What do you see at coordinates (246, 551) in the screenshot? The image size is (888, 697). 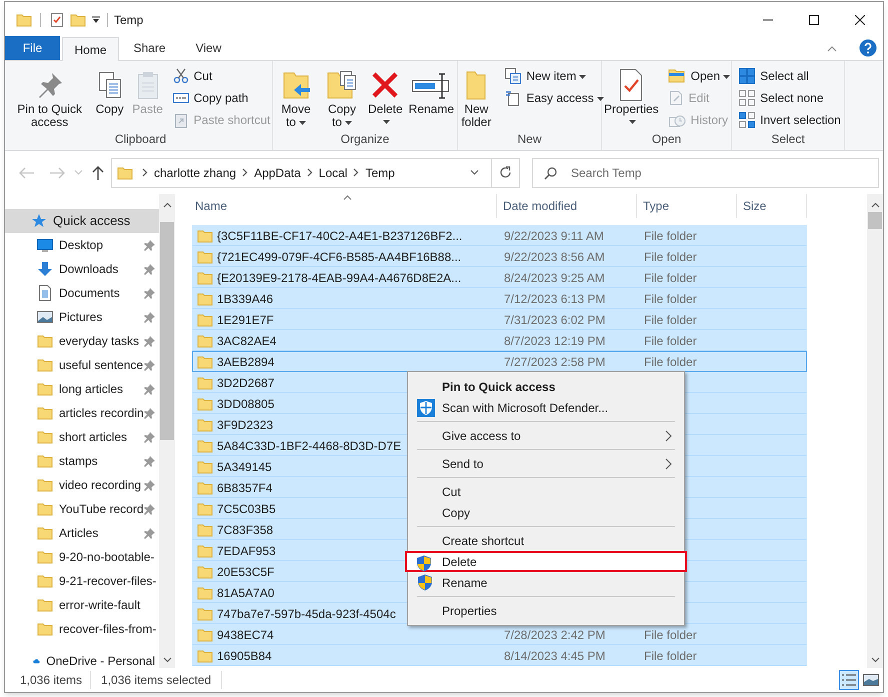 I see `file-name: 7EDAF953` at bounding box center [246, 551].